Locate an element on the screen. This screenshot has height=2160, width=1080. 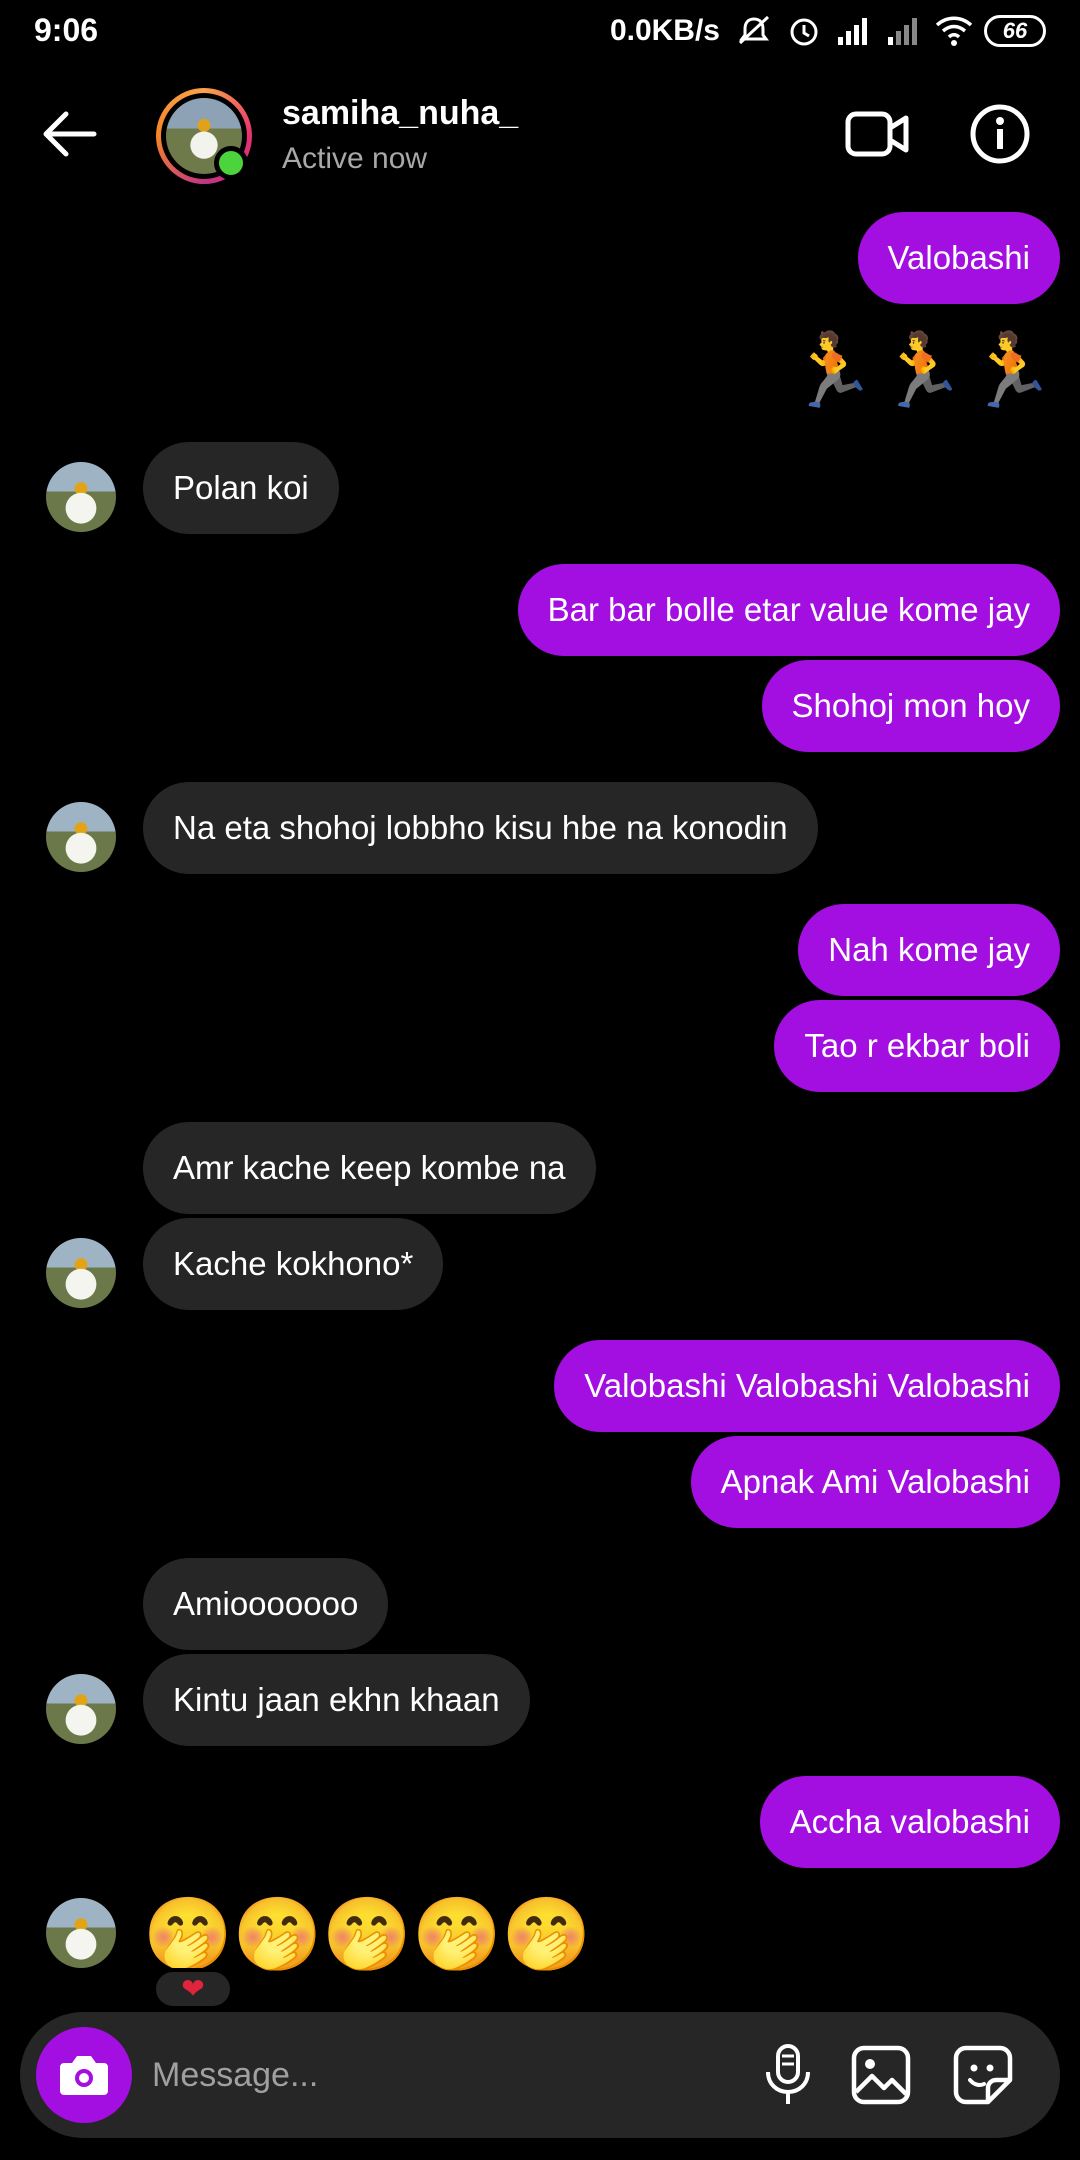
info-icon is located at coordinates (1000, 134).